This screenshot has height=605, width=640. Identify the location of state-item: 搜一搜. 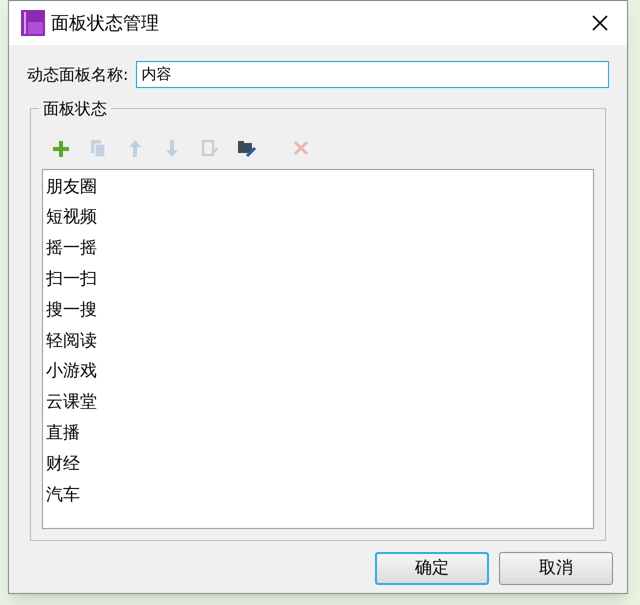
(318, 310).